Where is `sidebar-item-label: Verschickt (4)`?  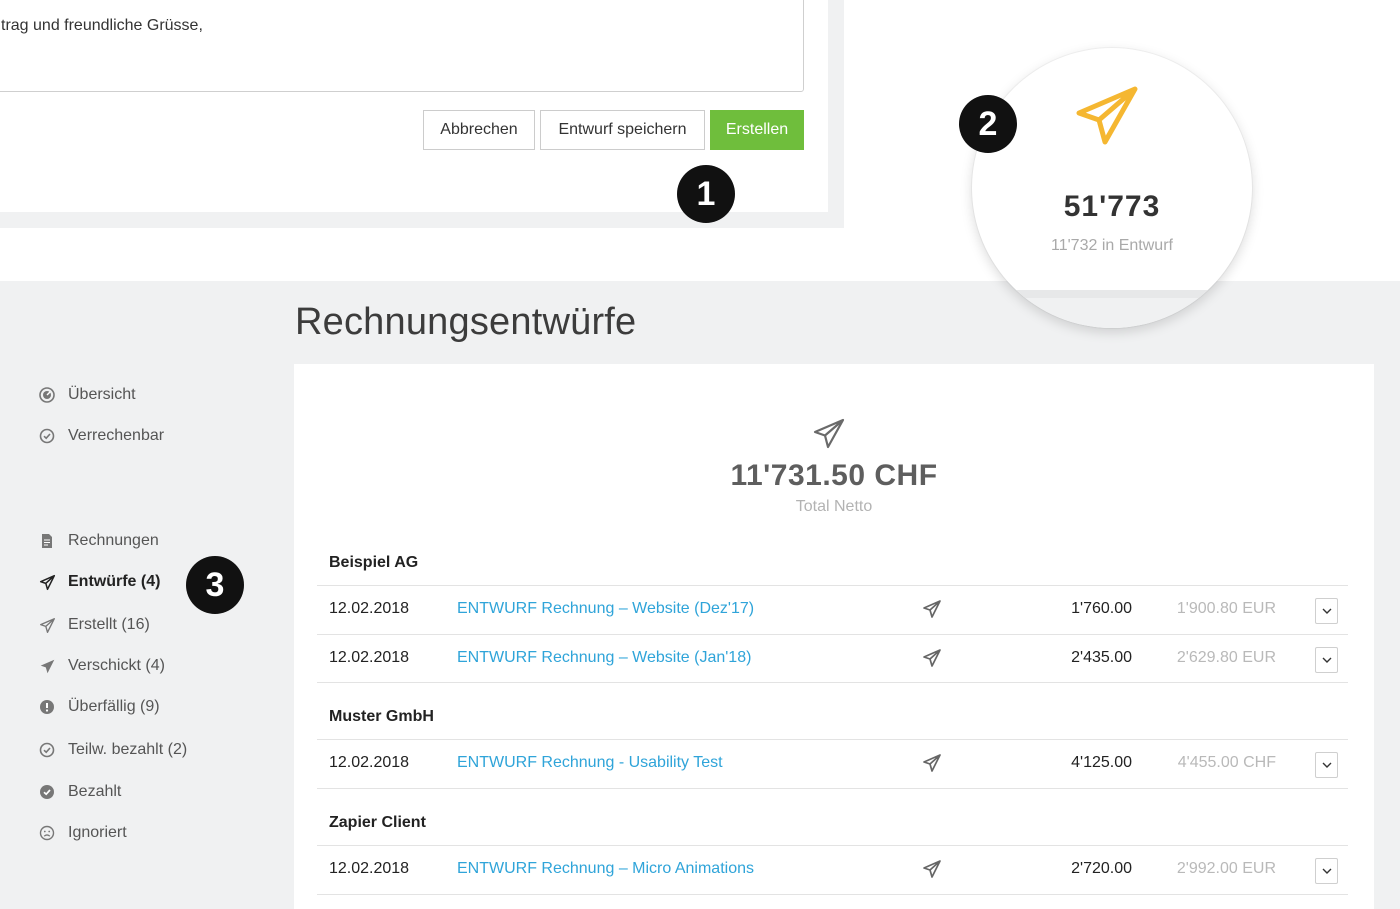 sidebar-item-label: Verschickt (4) is located at coordinates (116, 665).